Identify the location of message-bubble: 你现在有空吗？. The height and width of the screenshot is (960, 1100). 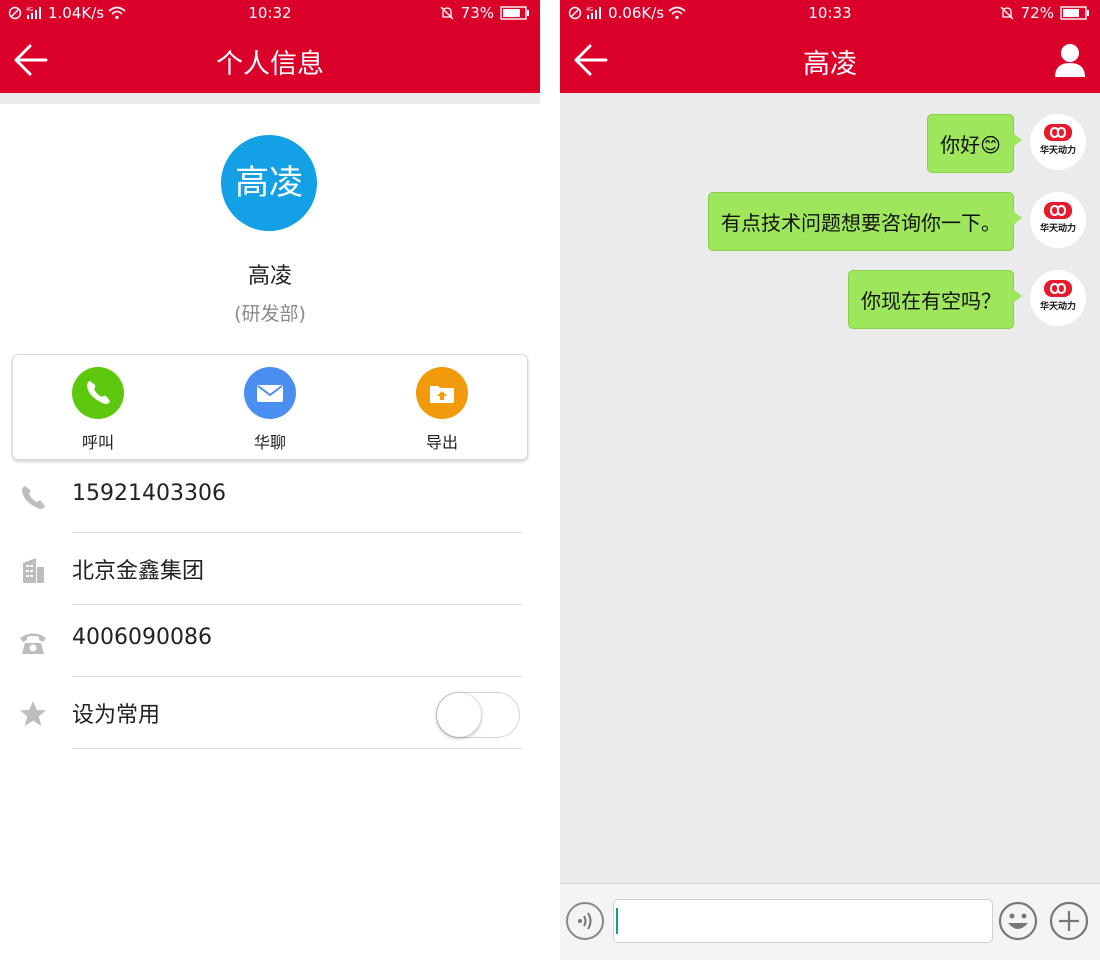
(935, 299).